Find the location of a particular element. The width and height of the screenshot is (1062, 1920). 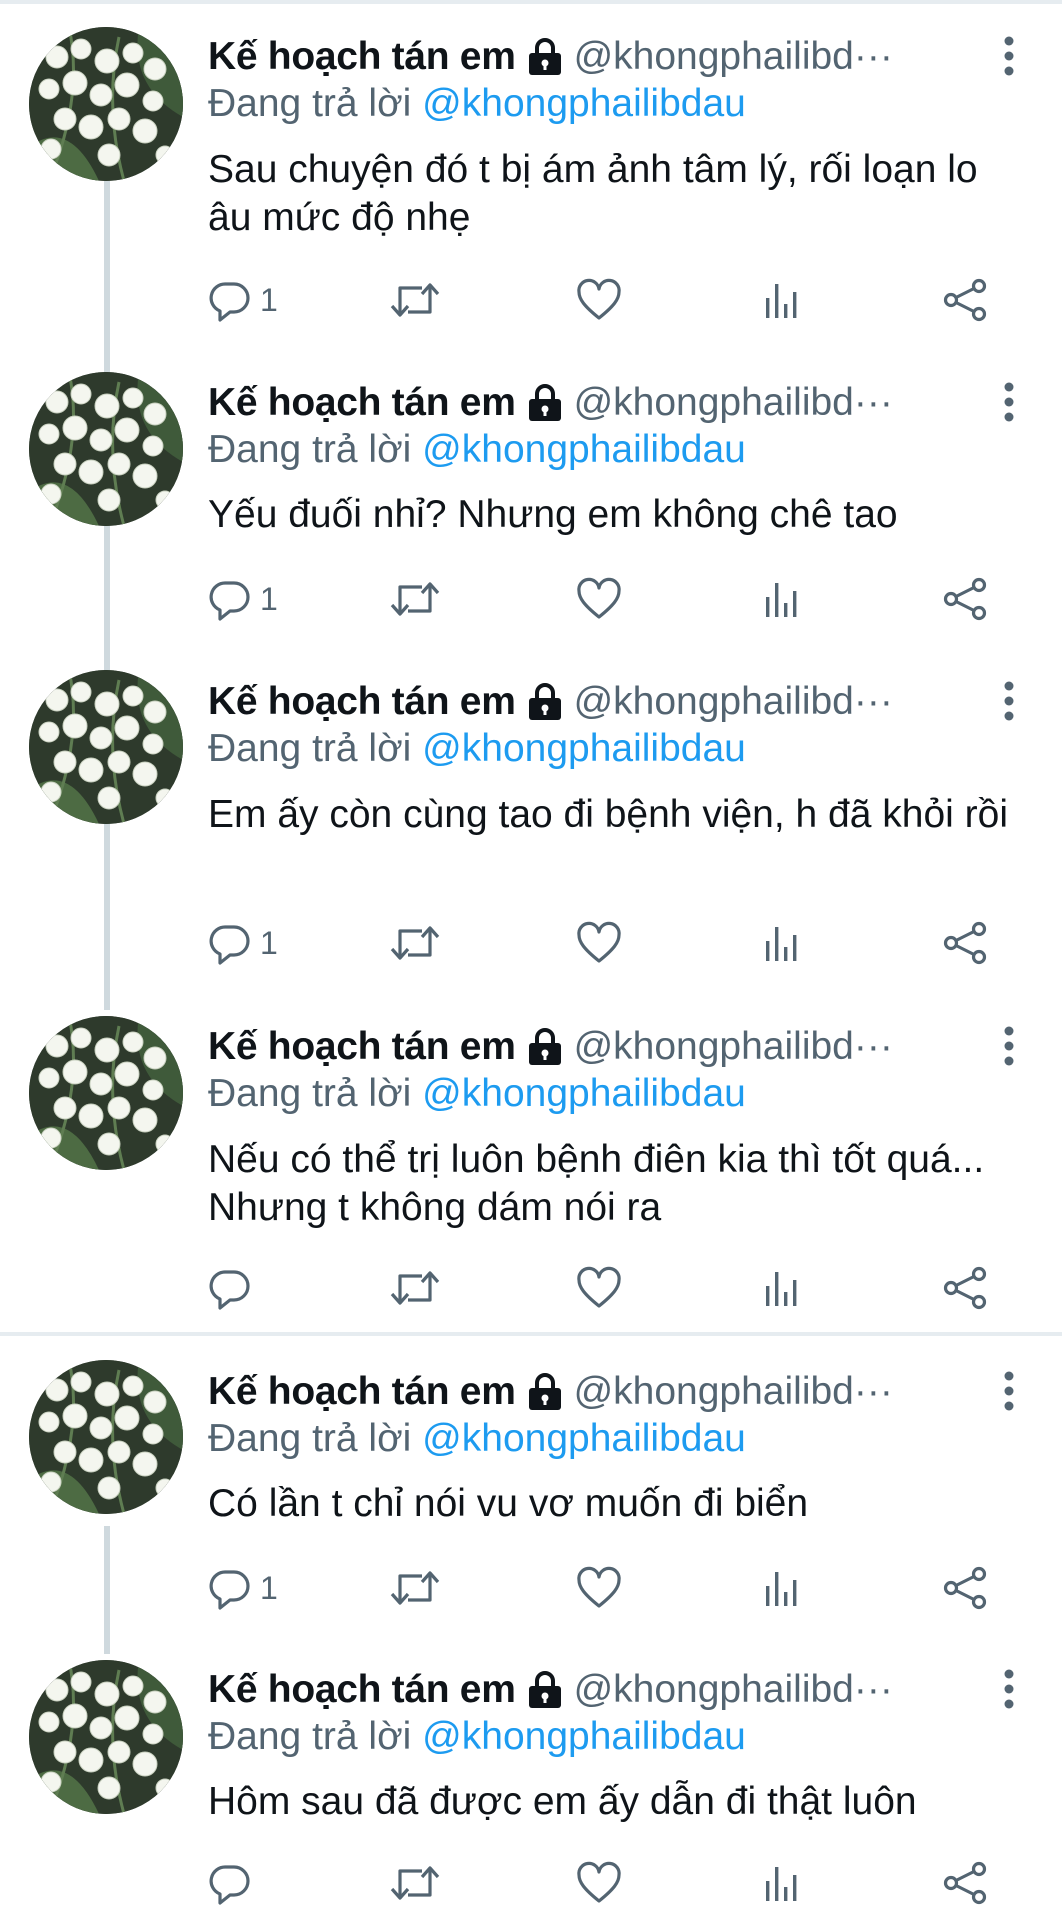

heart-icon is located at coordinates (599, 1883).